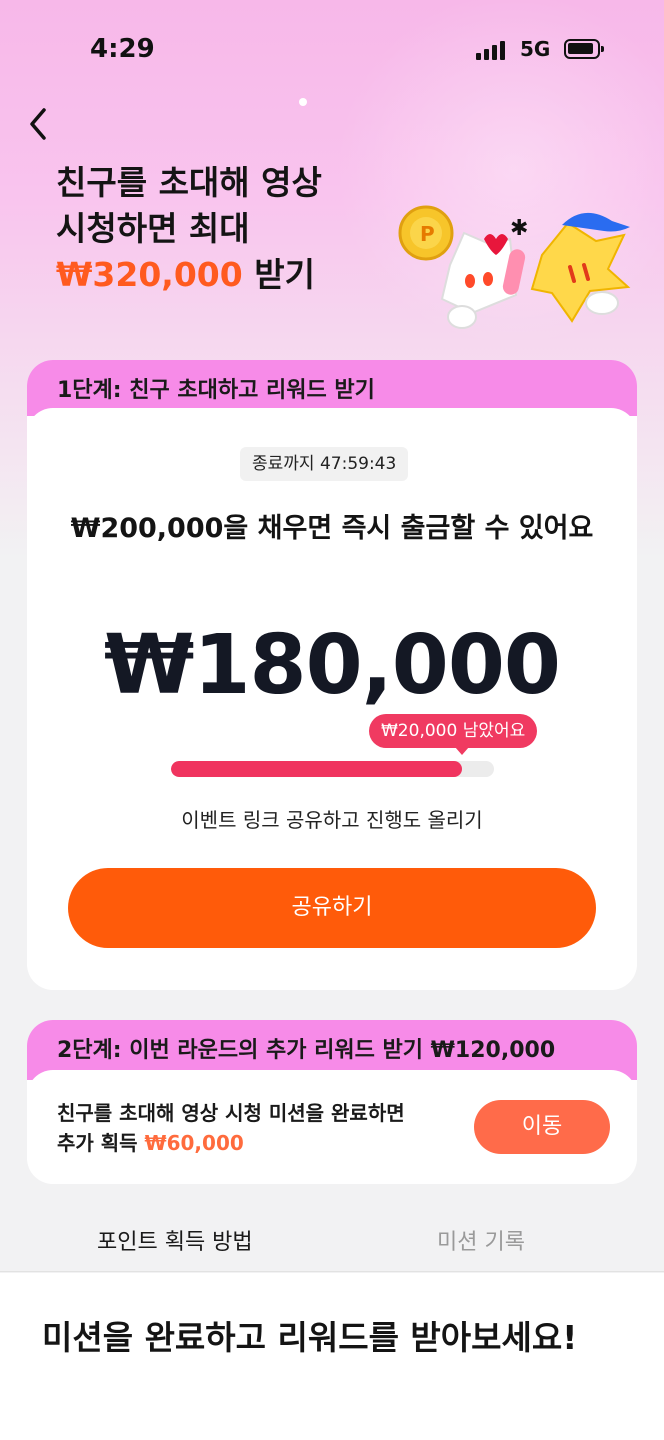  I want to click on remaining-badge: ₩20,000 남았어요, so click(453, 734).